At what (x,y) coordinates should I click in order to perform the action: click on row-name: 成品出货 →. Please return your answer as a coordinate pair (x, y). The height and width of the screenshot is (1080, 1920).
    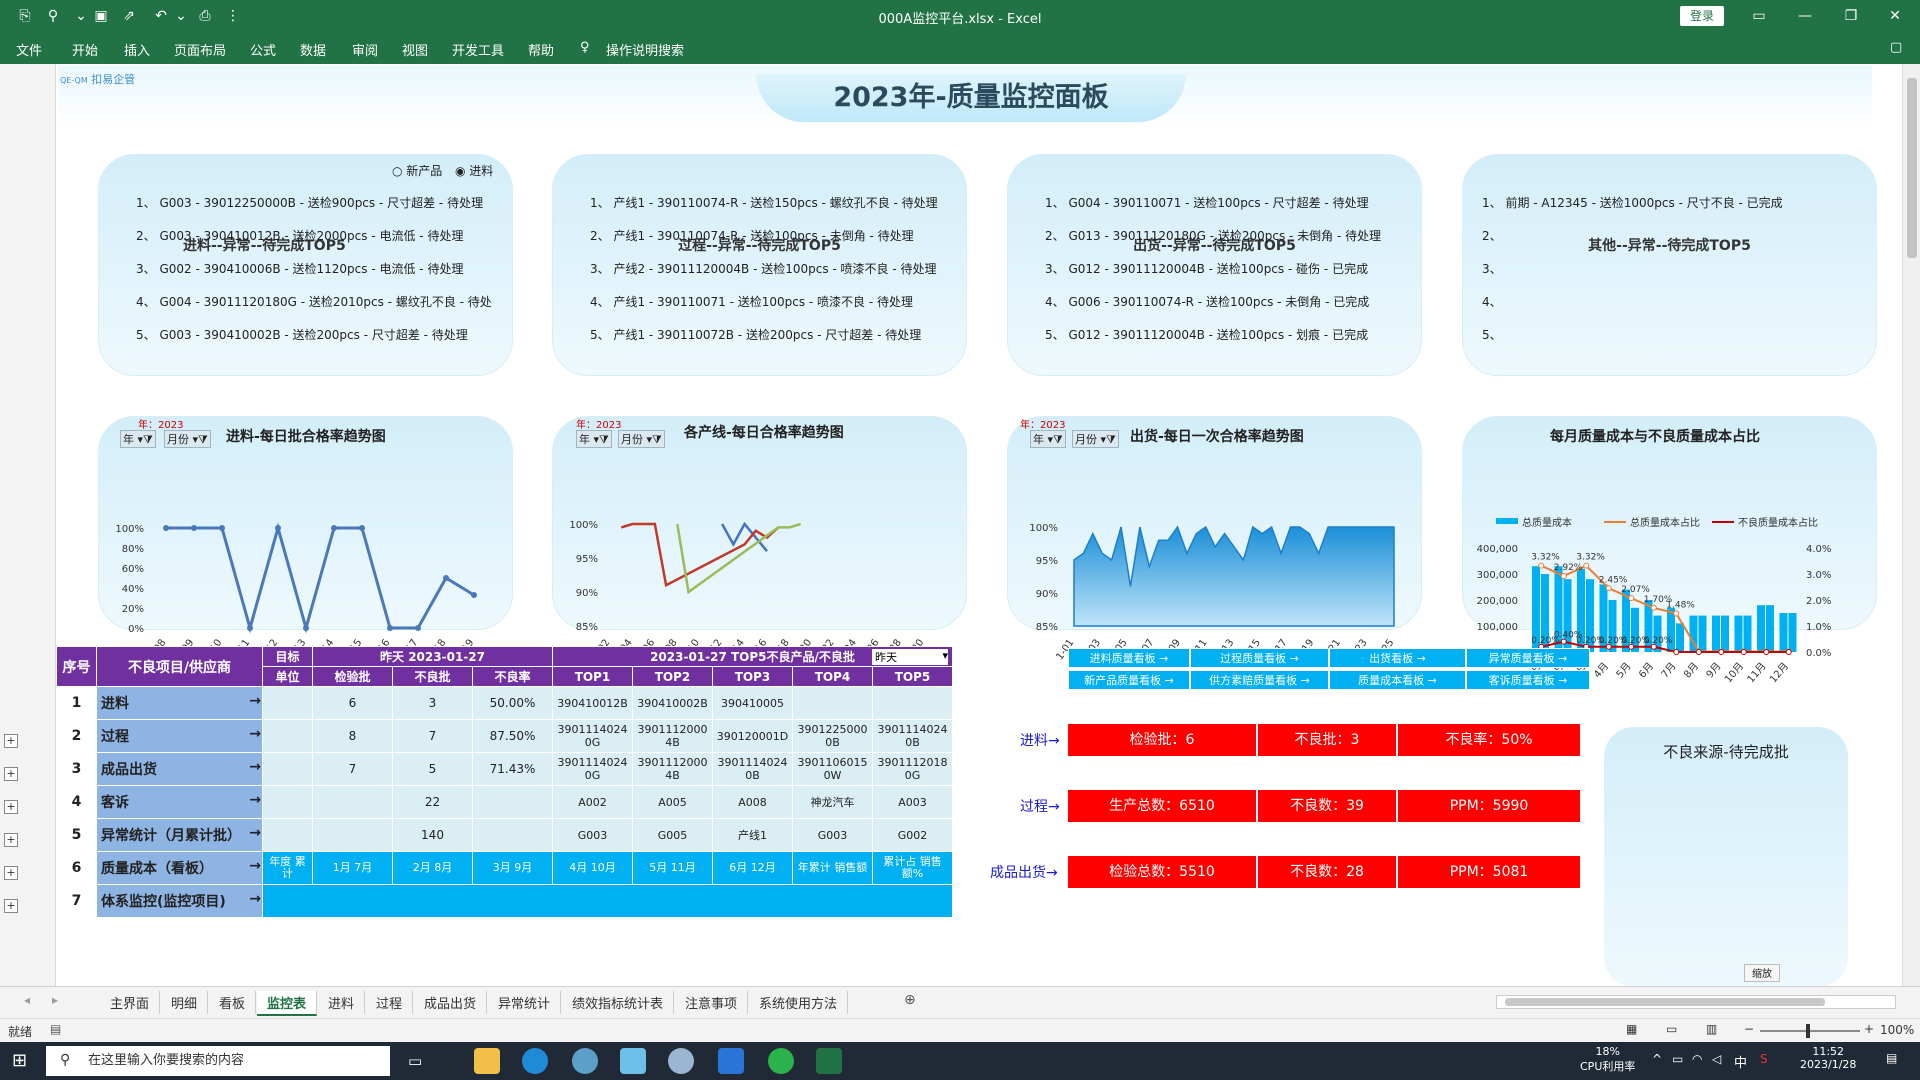
    Looking at the image, I should click on (179, 769).